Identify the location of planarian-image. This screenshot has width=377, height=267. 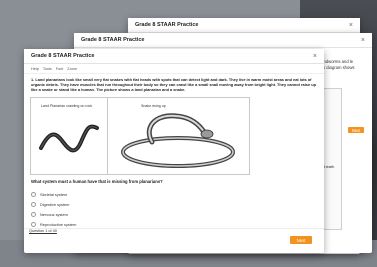
(69, 138).